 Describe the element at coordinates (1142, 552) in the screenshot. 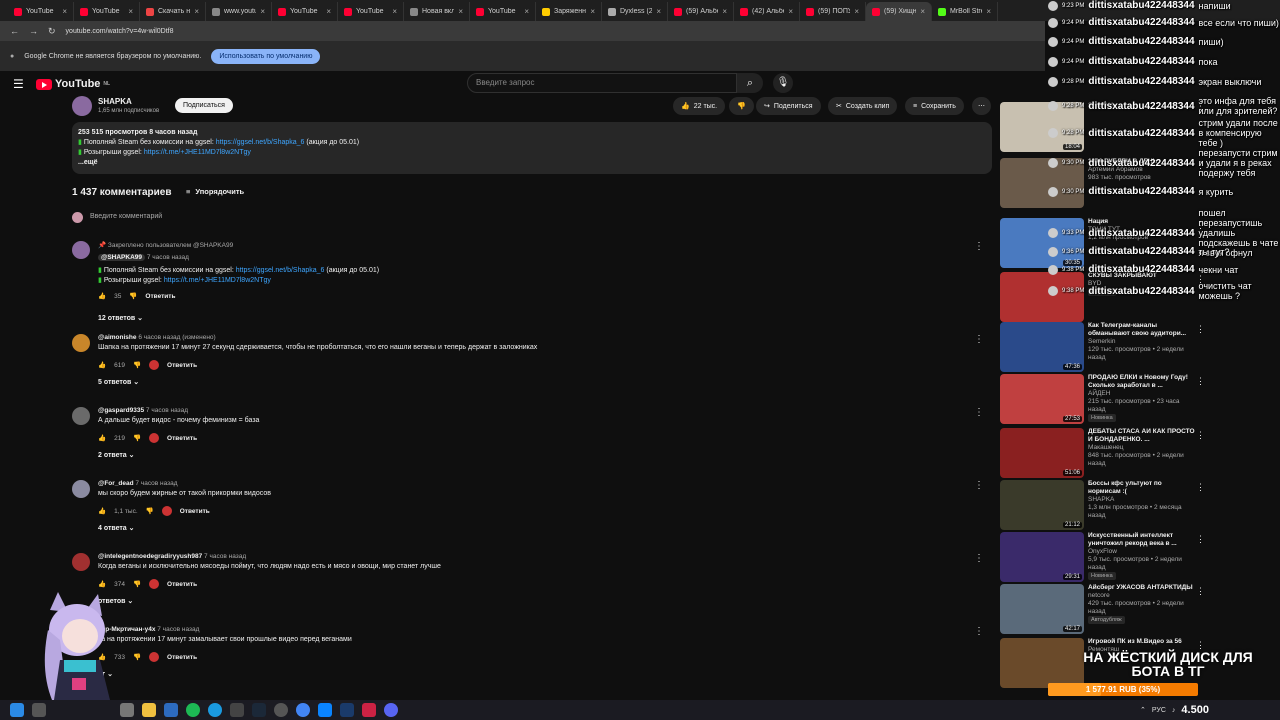

I see `video-channel: OnyxFlow` at that location.